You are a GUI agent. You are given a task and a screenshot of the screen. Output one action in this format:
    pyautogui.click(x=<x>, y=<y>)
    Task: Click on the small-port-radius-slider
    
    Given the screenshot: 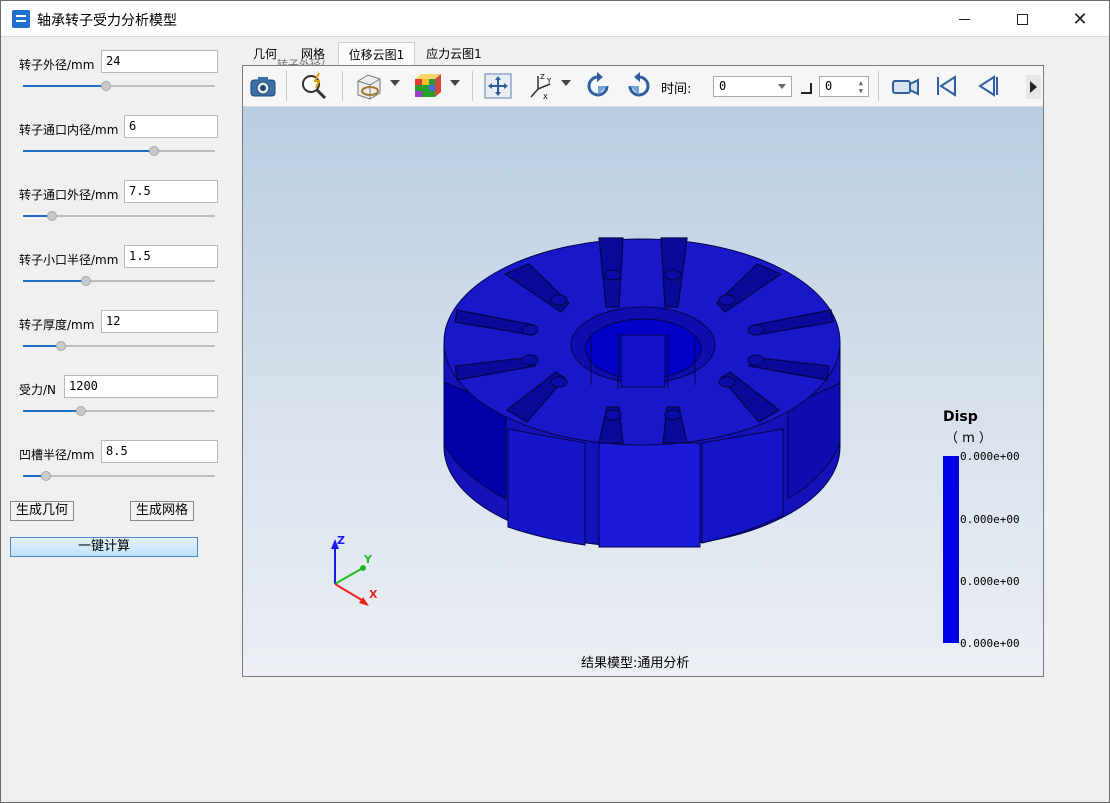 What is the action you would take?
    pyautogui.click(x=119, y=281)
    